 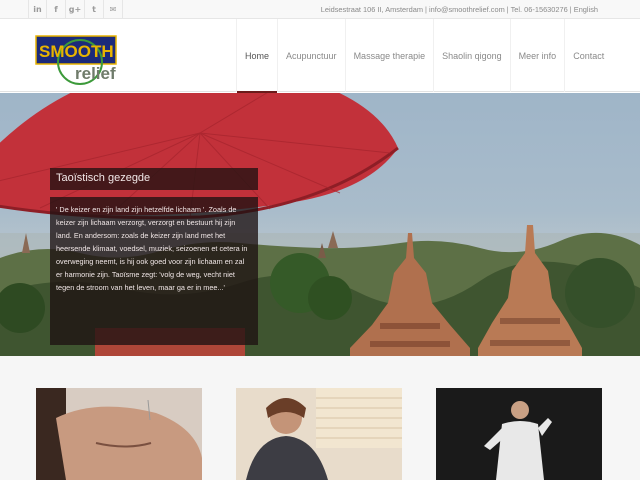 What do you see at coordinates (471, 55) in the screenshot?
I see `nav-shaolin-qigong: Shaolin qigong` at bounding box center [471, 55].